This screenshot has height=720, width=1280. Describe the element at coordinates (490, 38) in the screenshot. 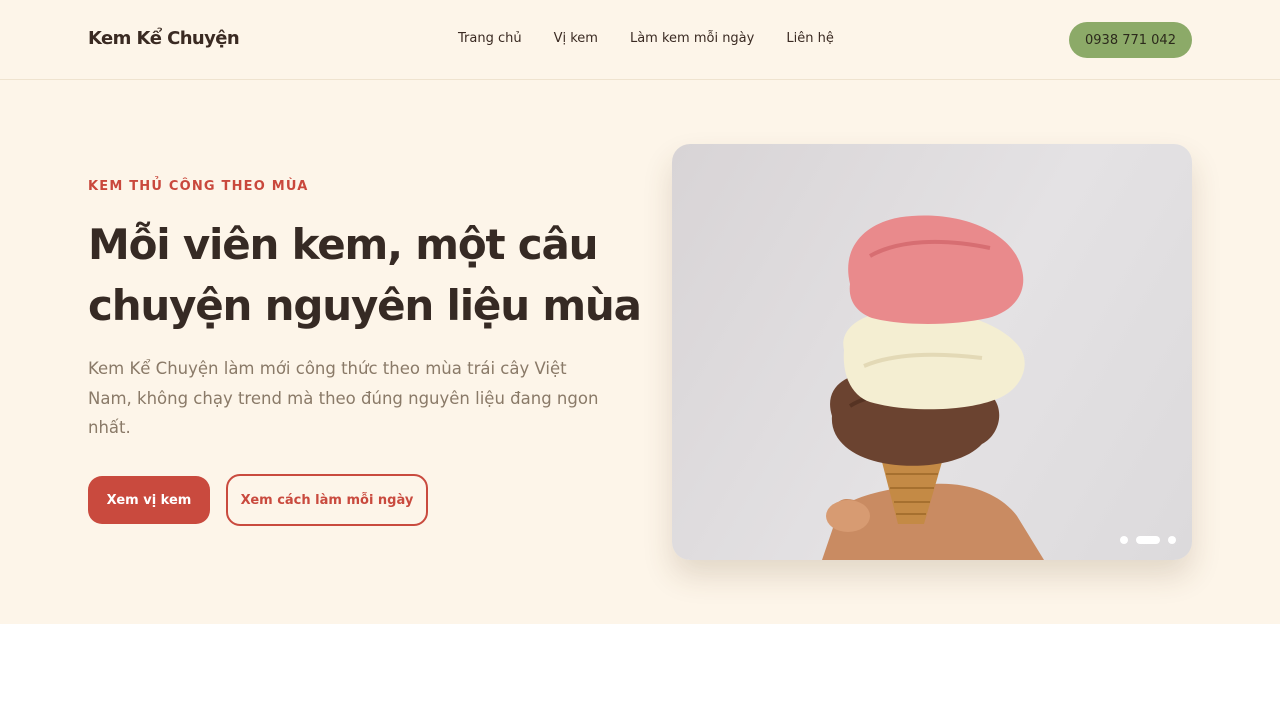

I see `nav-link-home: Trang chủ` at that location.